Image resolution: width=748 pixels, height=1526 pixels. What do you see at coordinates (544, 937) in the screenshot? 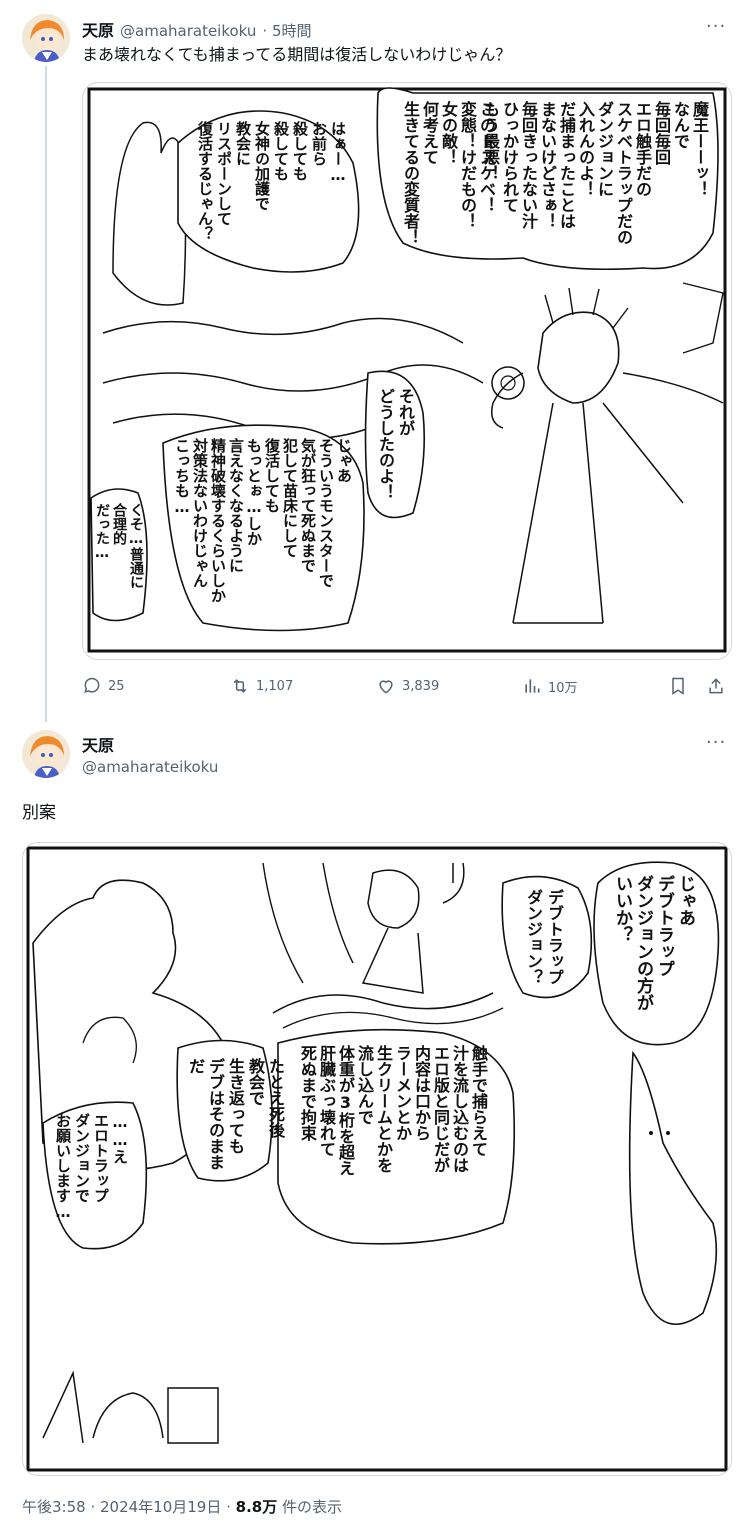
I see `speech-bubble-debu: デブトラップ ダンジョン？` at bounding box center [544, 937].